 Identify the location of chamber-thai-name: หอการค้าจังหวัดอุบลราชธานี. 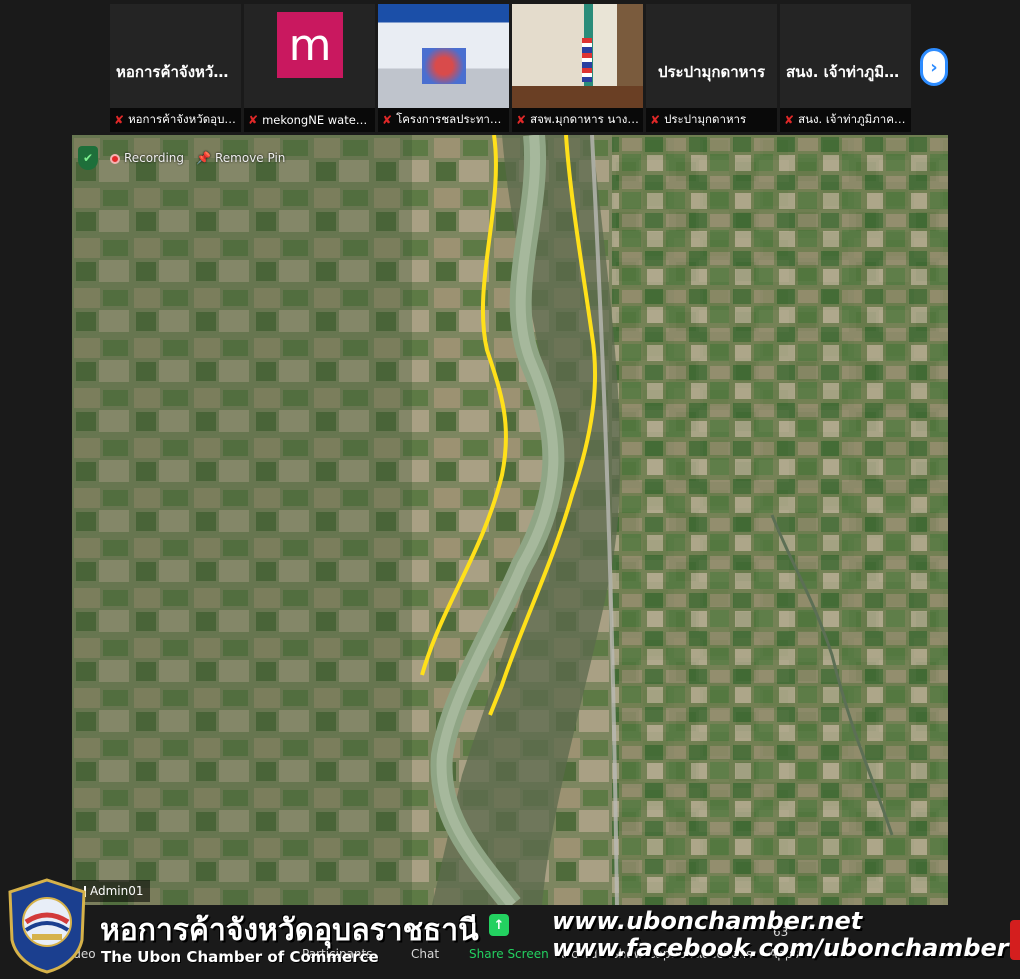
(289, 930).